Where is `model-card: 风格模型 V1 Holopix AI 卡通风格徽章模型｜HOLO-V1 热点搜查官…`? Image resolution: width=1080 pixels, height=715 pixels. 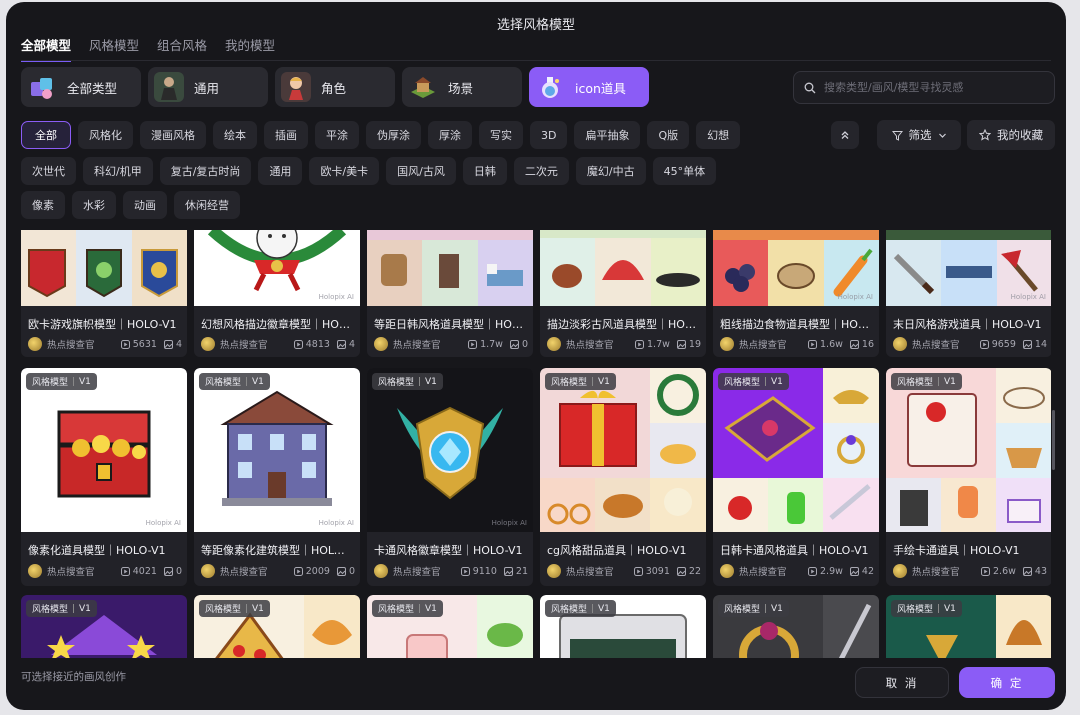
model-card: 风格模型 V1 Holopix AI 卡通风格徽章模型｜HOLO-V1 热点搜查官… is located at coordinates (450, 477).